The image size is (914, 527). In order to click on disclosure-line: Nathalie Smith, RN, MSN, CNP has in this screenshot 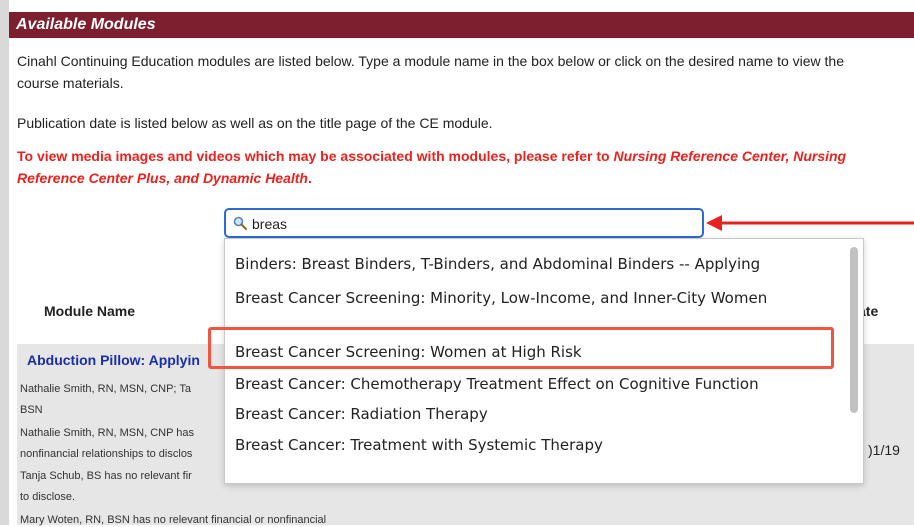, I will do `click(107, 433)`.